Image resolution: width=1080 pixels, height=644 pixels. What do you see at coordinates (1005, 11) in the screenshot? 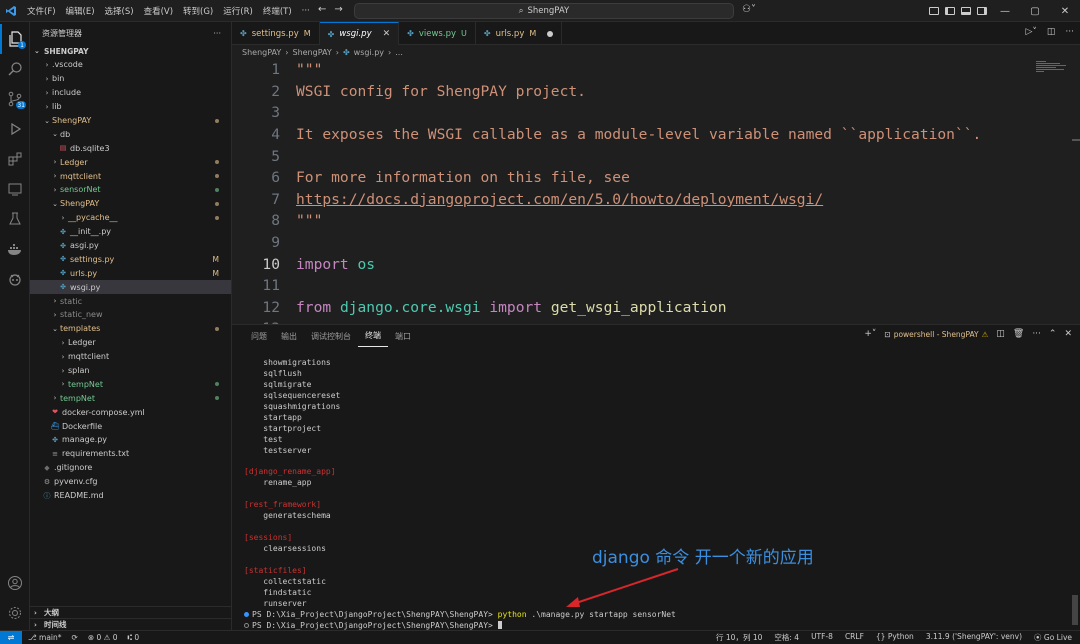
I see `minimize-button: —` at bounding box center [1005, 11].